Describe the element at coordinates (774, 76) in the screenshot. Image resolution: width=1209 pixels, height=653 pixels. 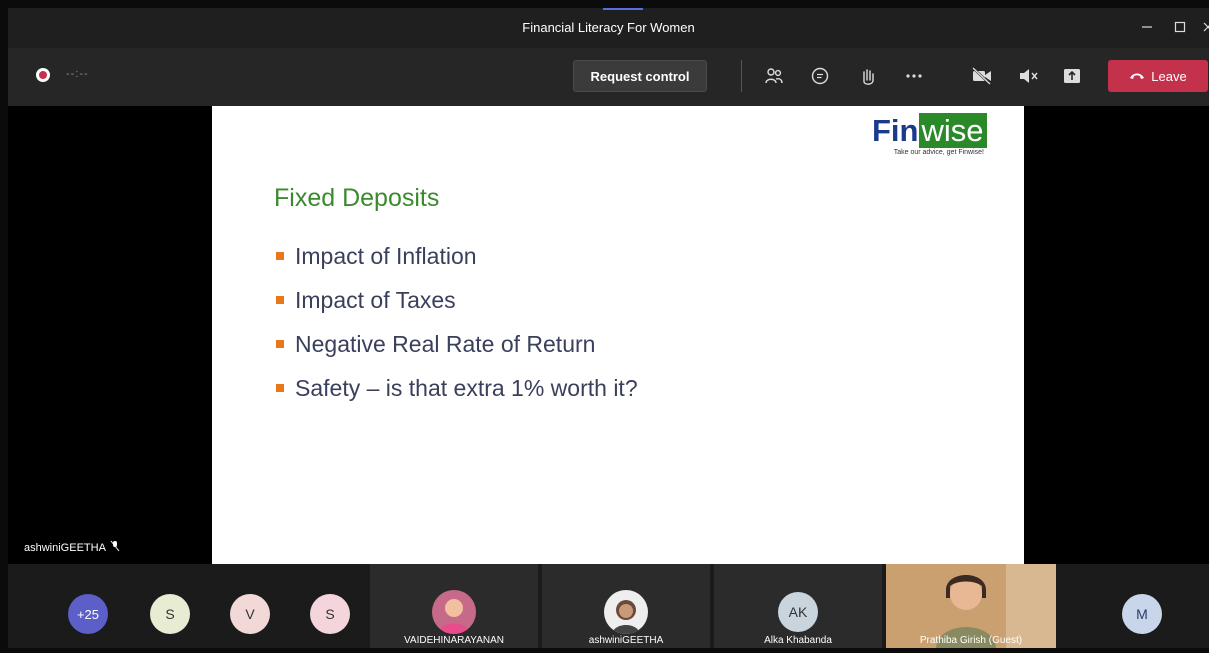
I see `people-icon` at that location.